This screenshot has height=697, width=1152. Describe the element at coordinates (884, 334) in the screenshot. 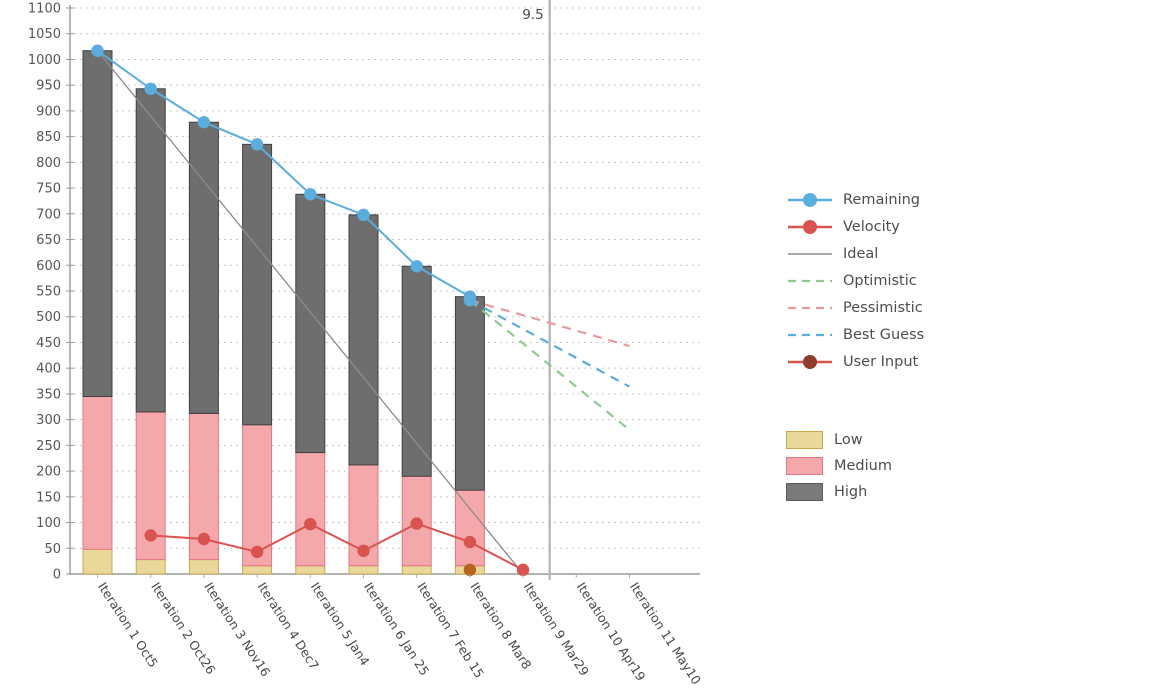

I see `legend-label: Best Guess` at that location.